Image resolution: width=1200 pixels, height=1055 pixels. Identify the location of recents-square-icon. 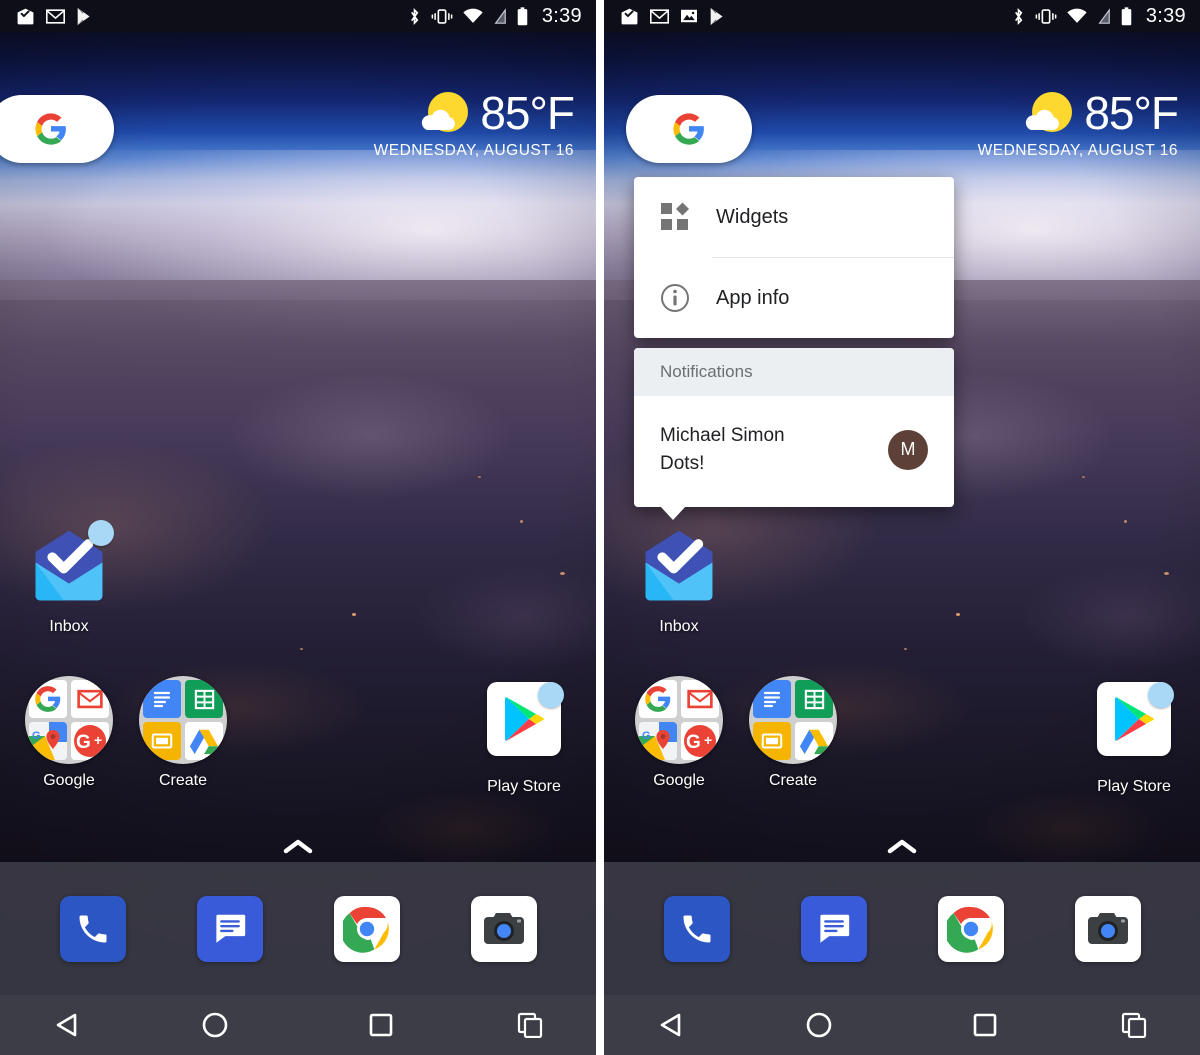
(380, 1025).